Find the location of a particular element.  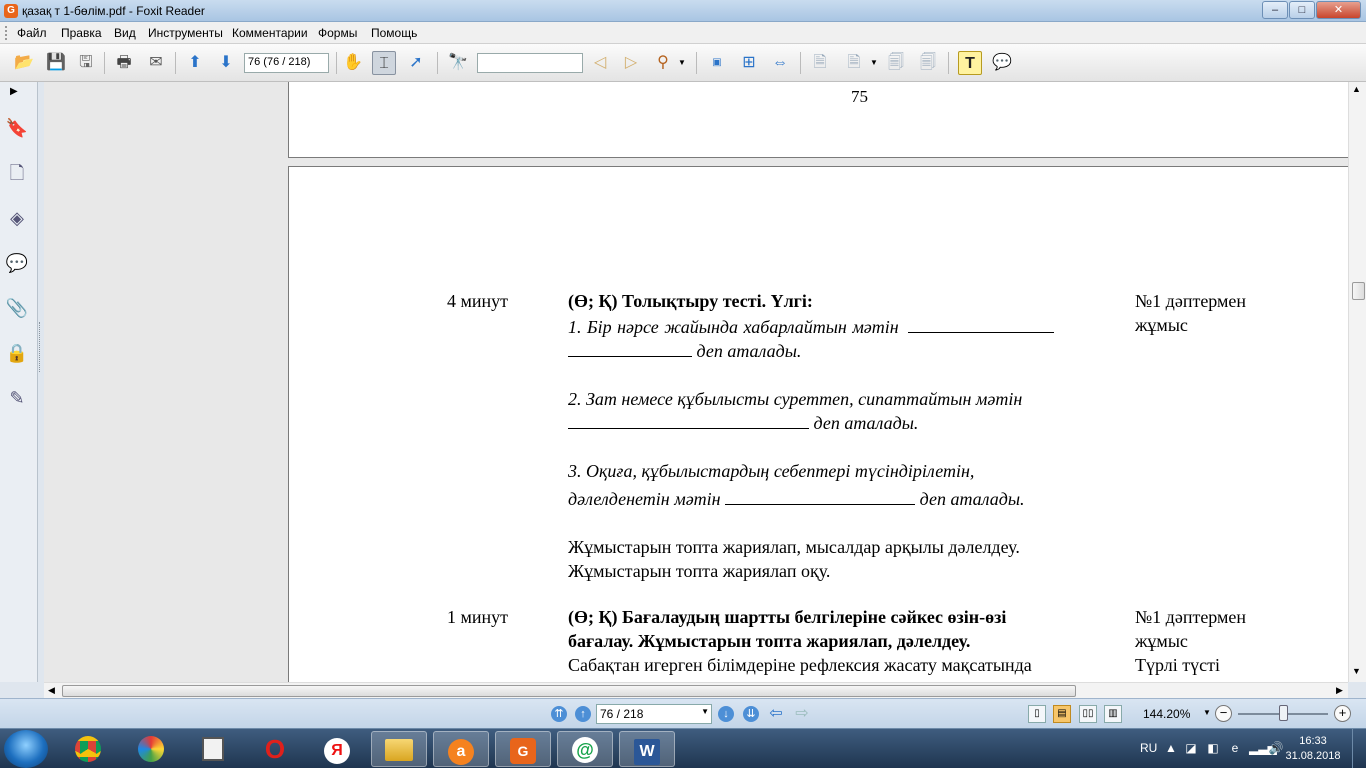

vertical-scroll-thumb is located at coordinates (1358, 291).